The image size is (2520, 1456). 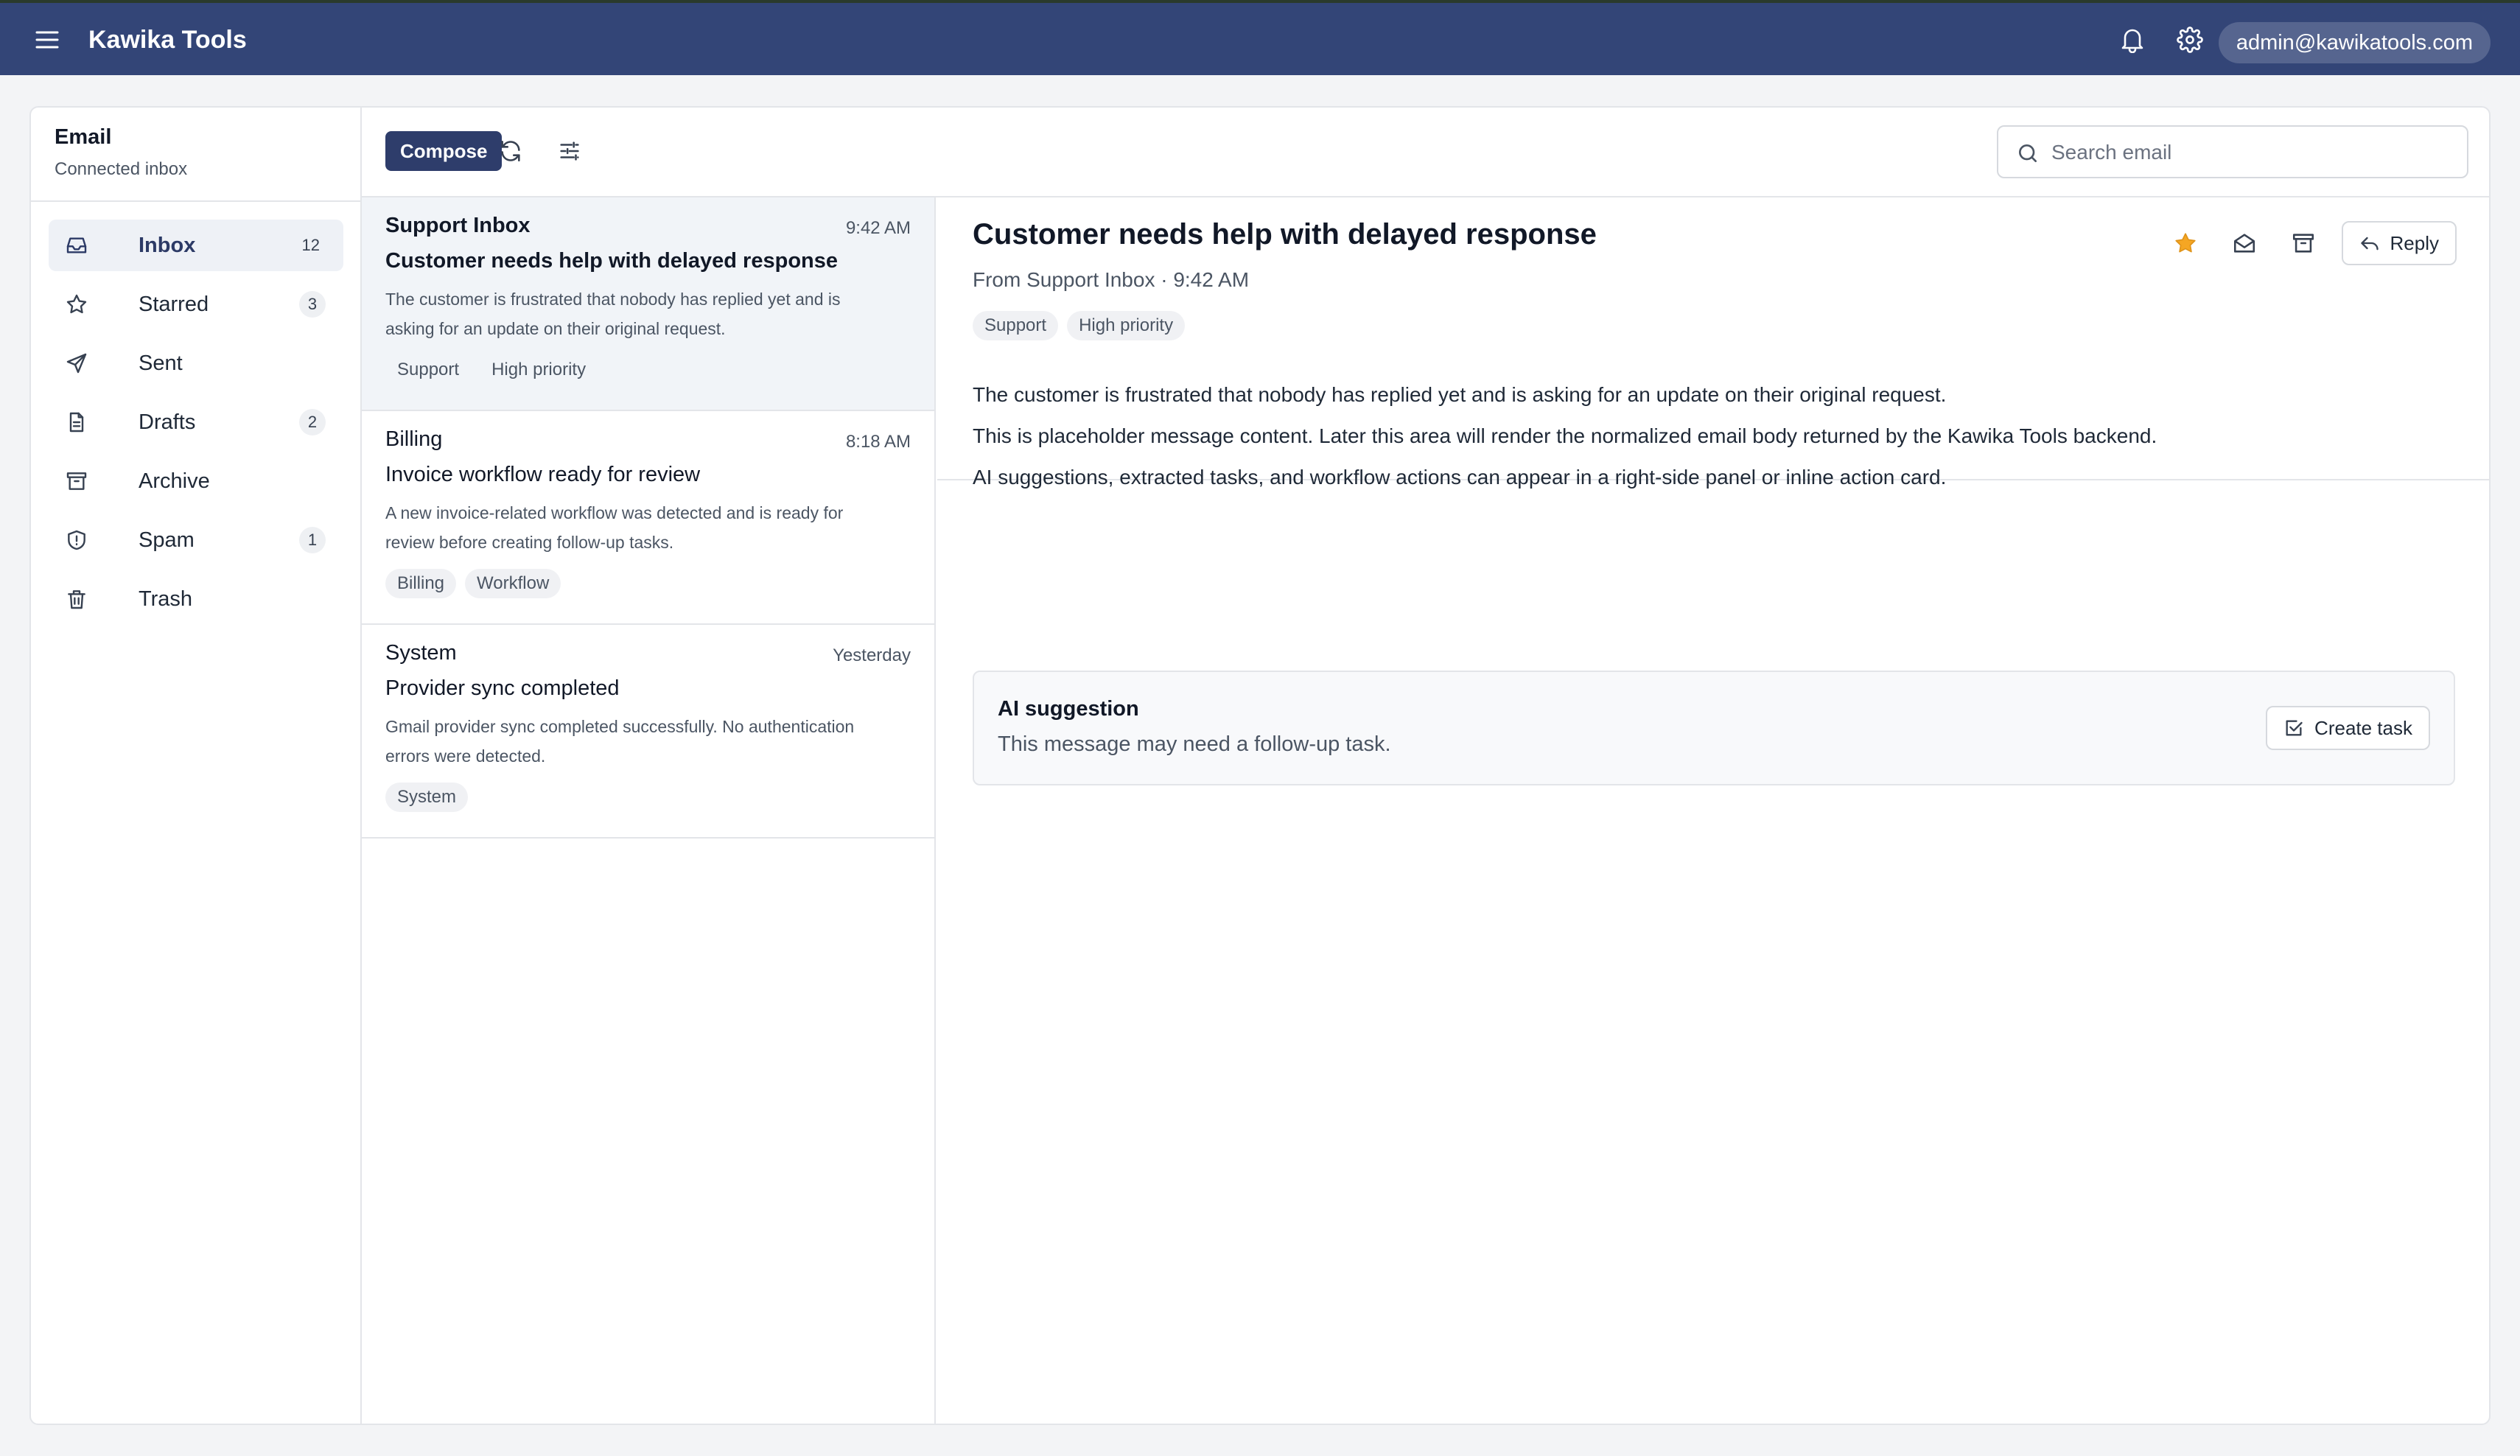 What do you see at coordinates (121, 169) in the screenshot?
I see `sidebar-subtitle: Connected inbox` at bounding box center [121, 169].